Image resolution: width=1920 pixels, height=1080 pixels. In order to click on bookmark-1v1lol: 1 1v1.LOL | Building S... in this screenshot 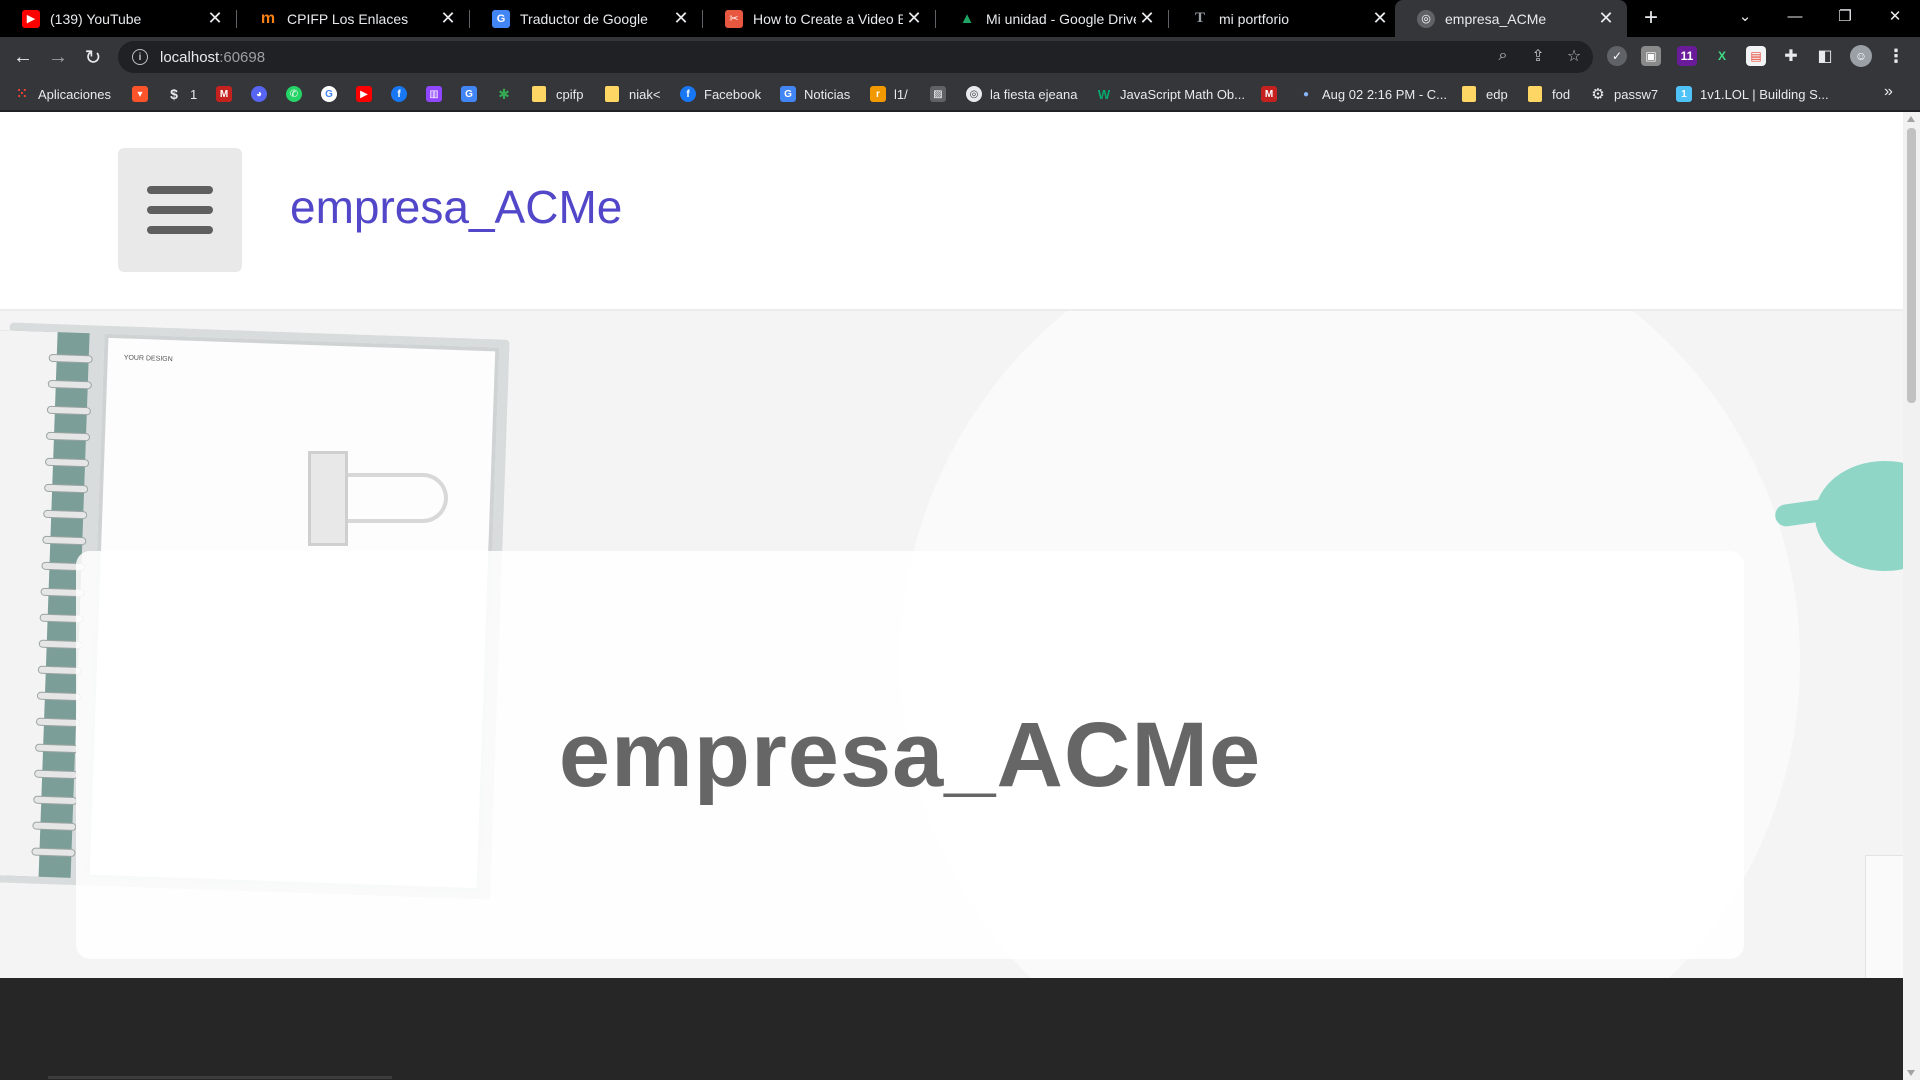, I will do `click(1752, 94)`.